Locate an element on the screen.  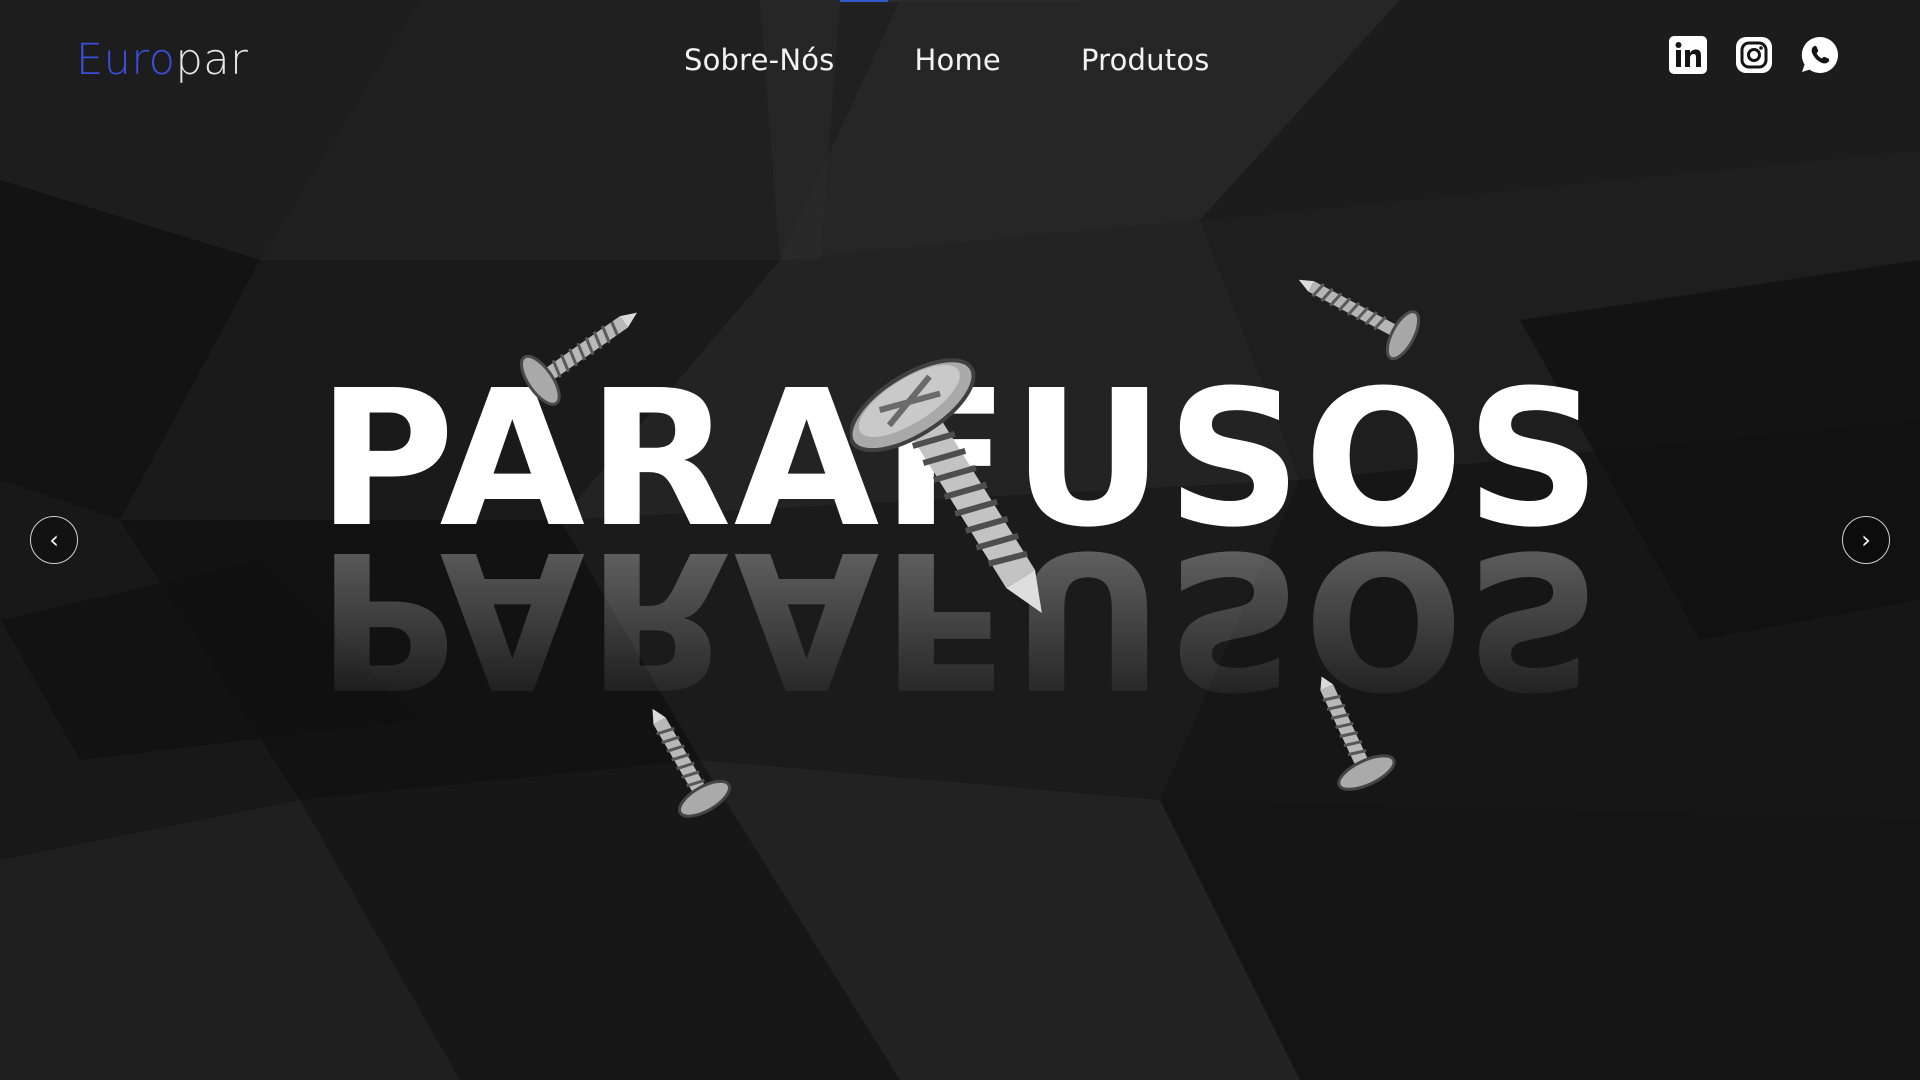
instagram-link is located at coordinates (1754, 55).